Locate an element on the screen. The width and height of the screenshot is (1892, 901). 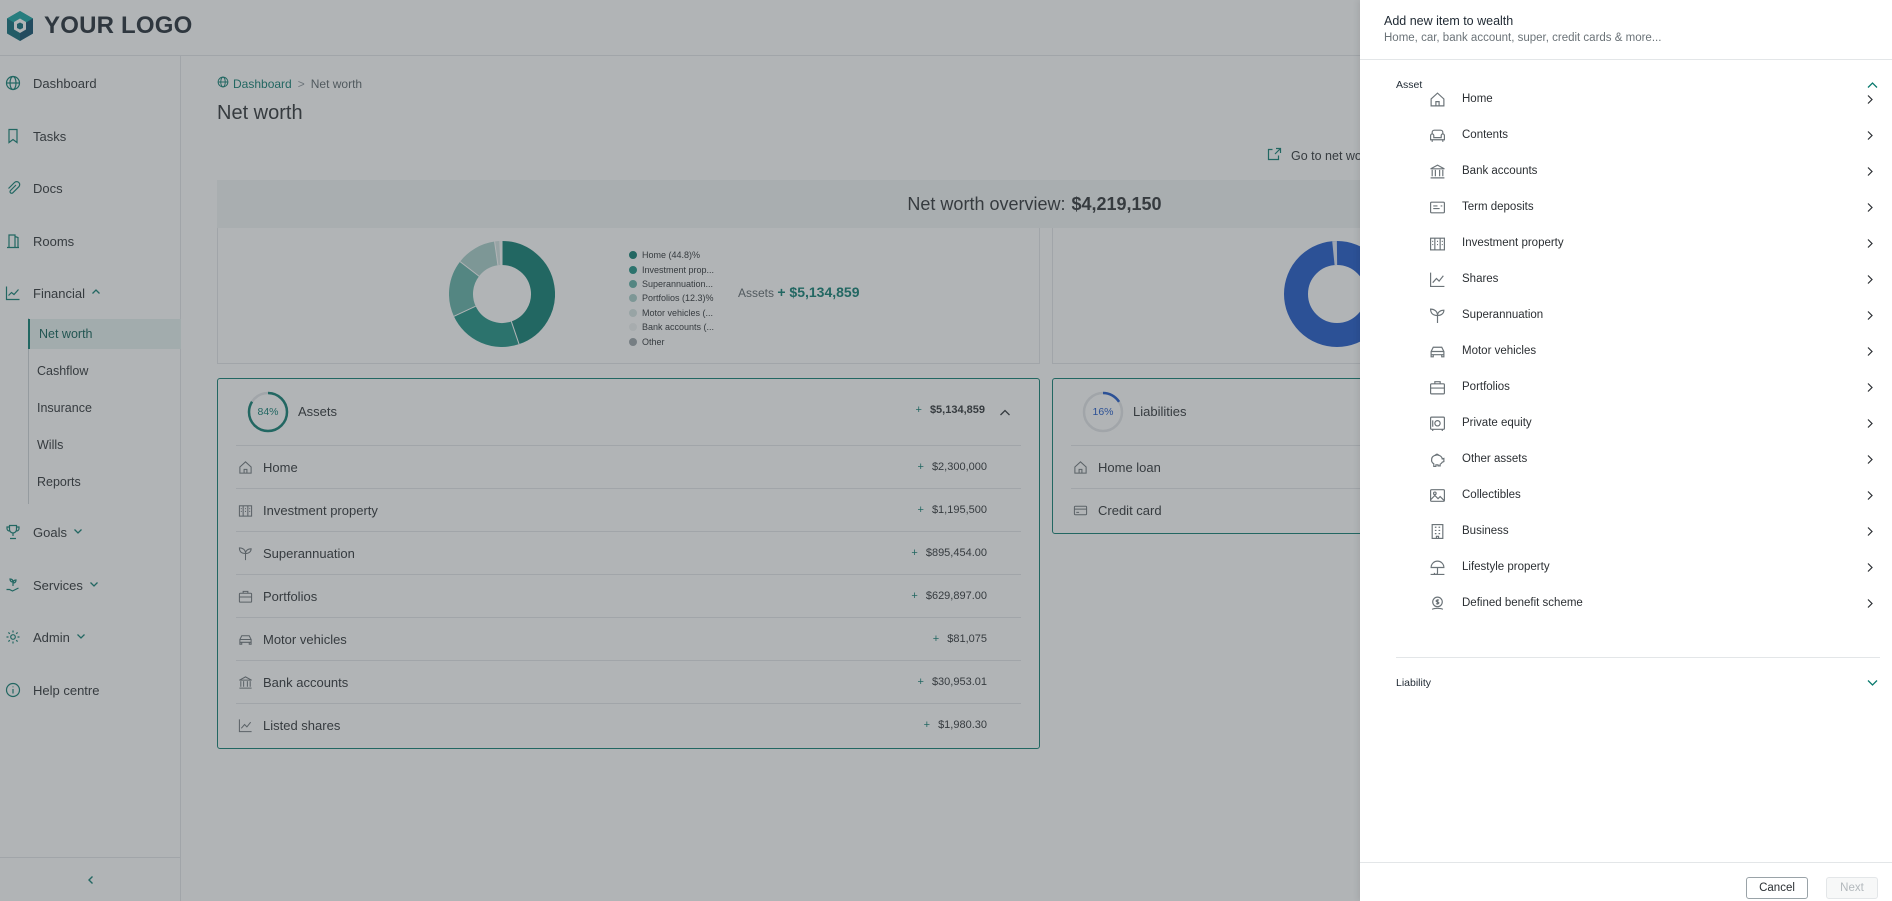
asset-option-term-deposits: Term deposits is located at coordinates (1654, 207).